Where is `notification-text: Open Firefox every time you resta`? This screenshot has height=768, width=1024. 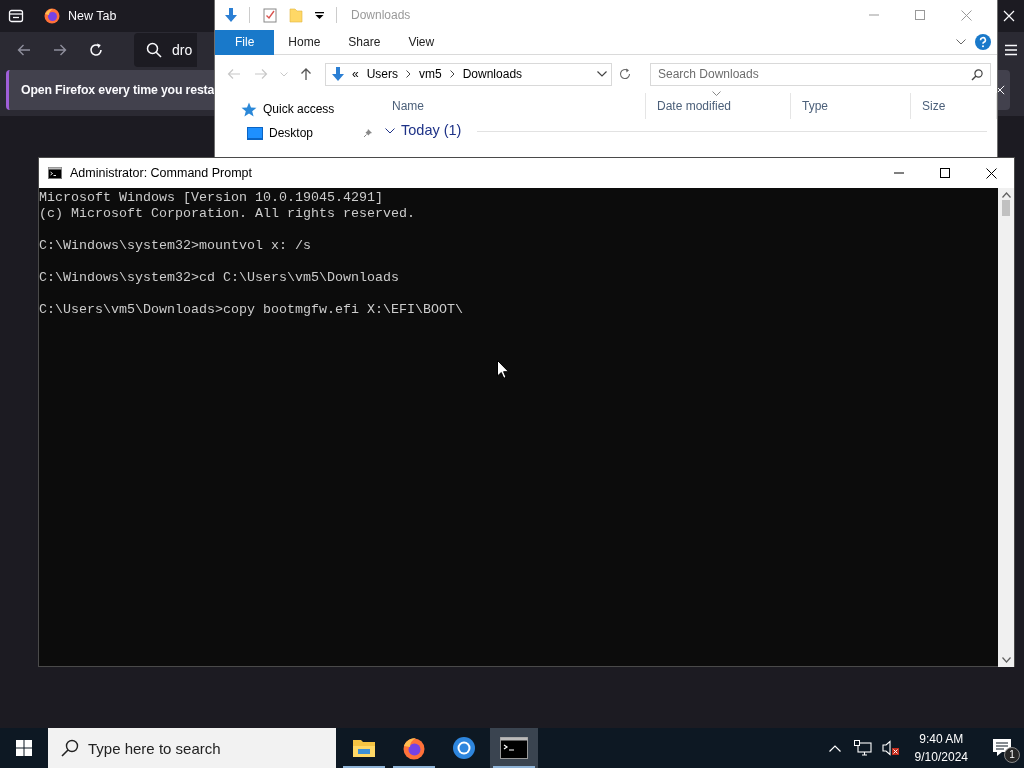
notification-text: Open Firefox every time you resta is located at coordinates (118, 90).